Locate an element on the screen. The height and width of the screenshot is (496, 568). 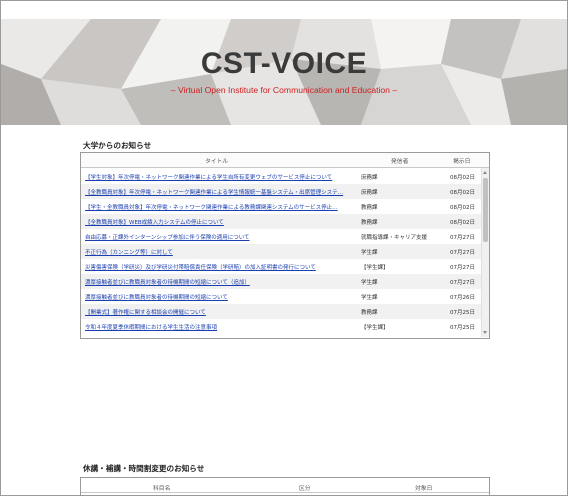
news-link: 不正行為（カンニング等）に対して is located at coordinates (217, 252).